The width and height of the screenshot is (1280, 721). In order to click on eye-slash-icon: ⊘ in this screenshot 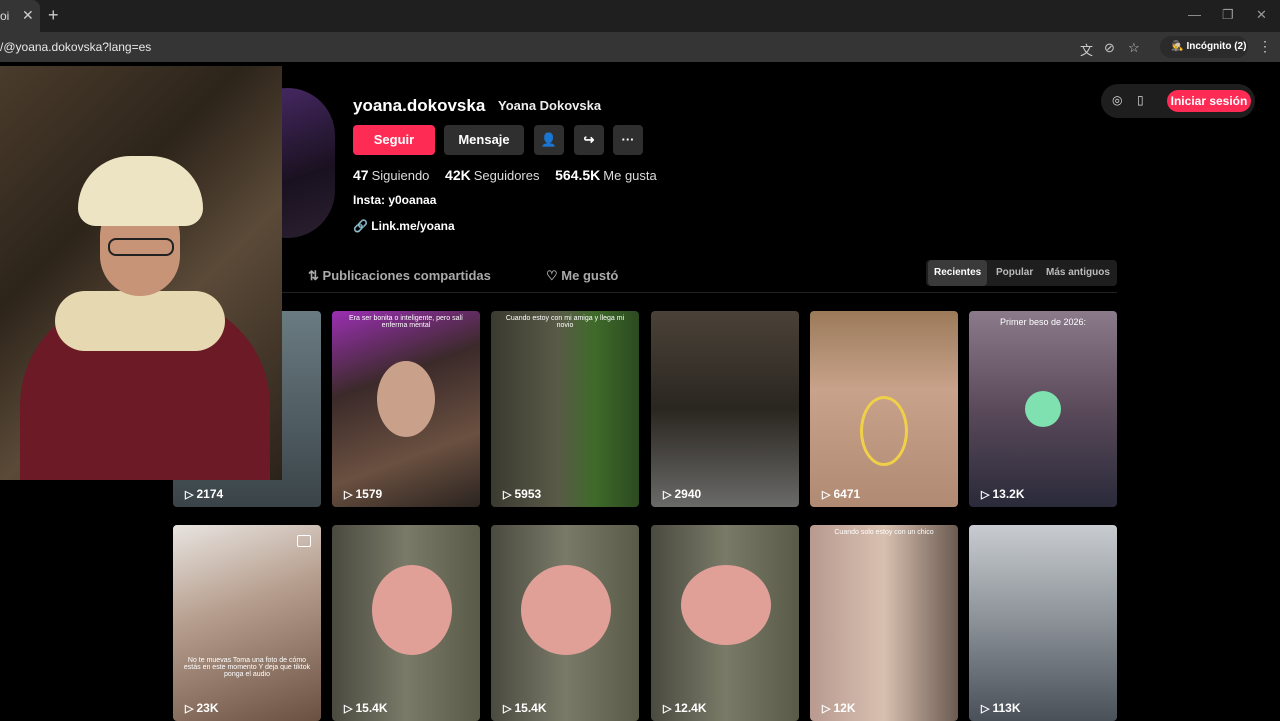, I will do `click(1109, 48)`.